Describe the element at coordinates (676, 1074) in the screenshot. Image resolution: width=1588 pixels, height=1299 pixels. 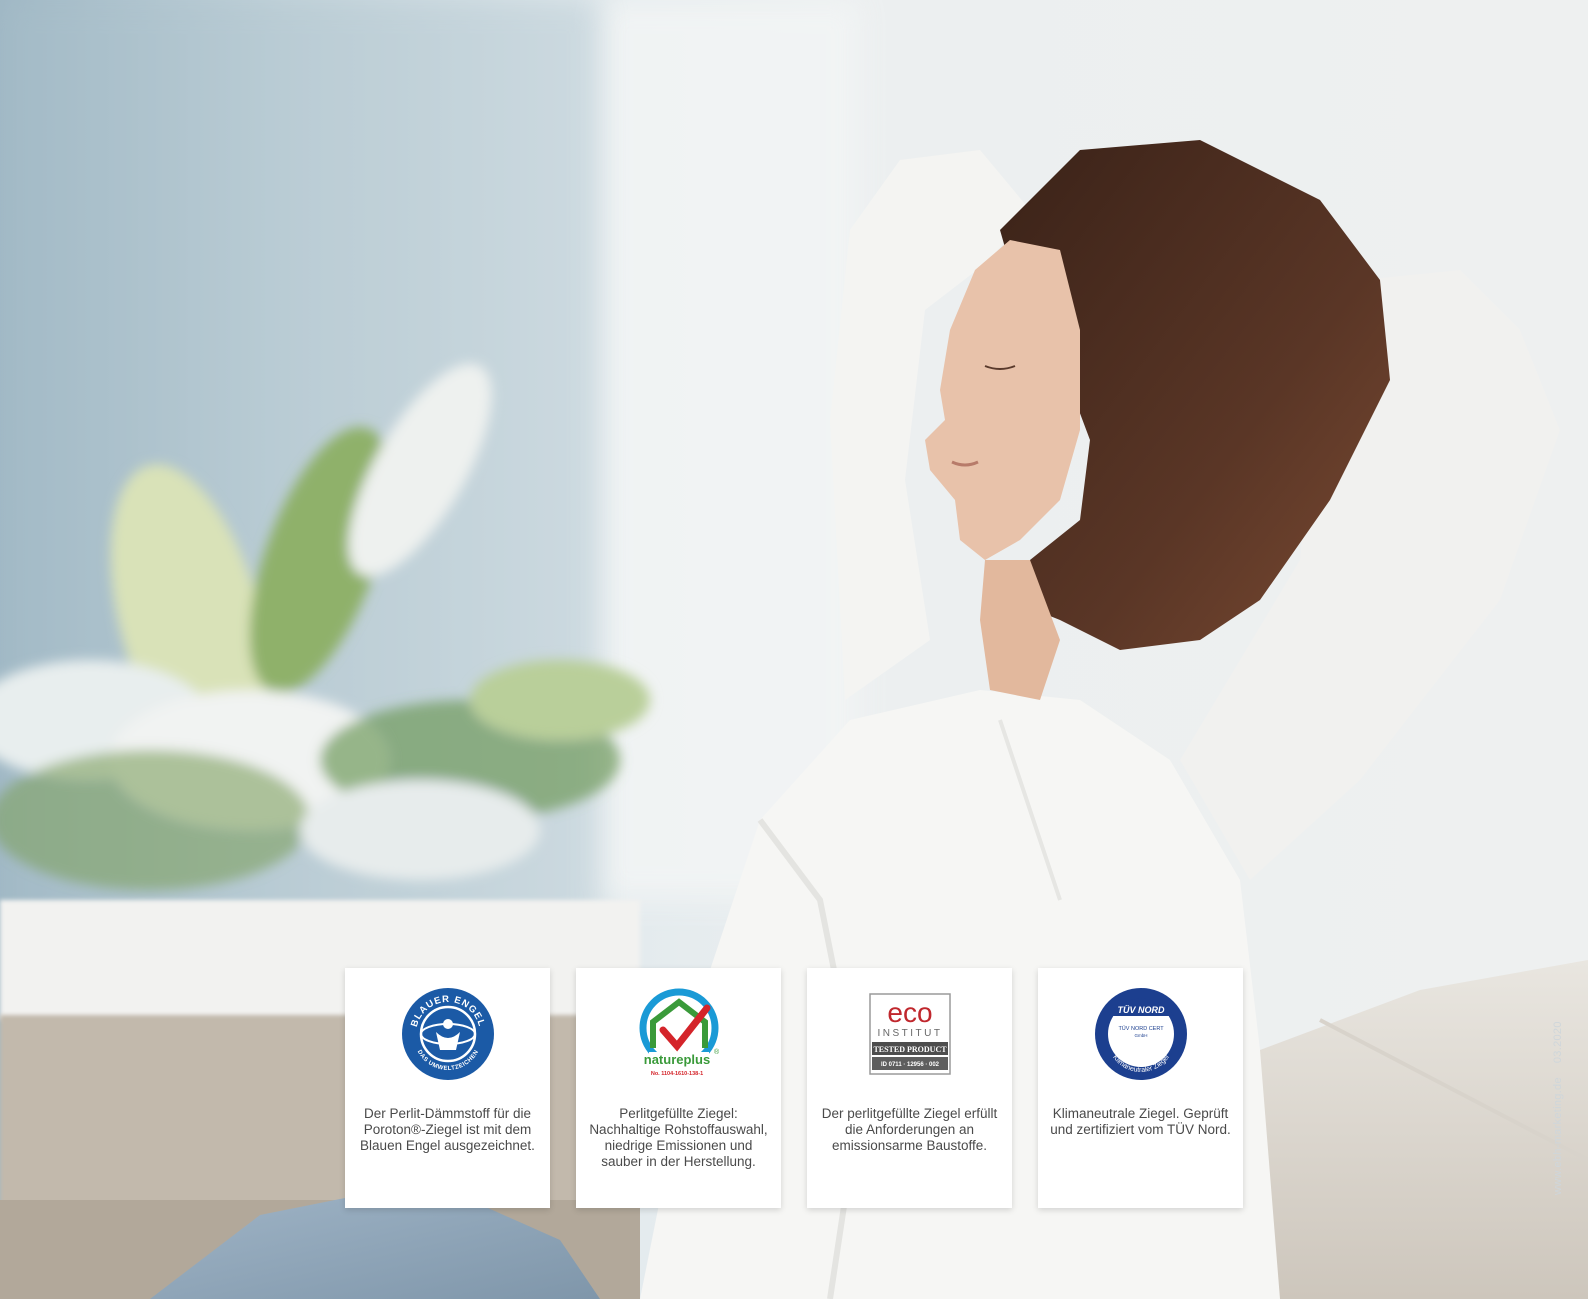
I see `natureplus-number: No. 1104-1610-138-1` at that location.